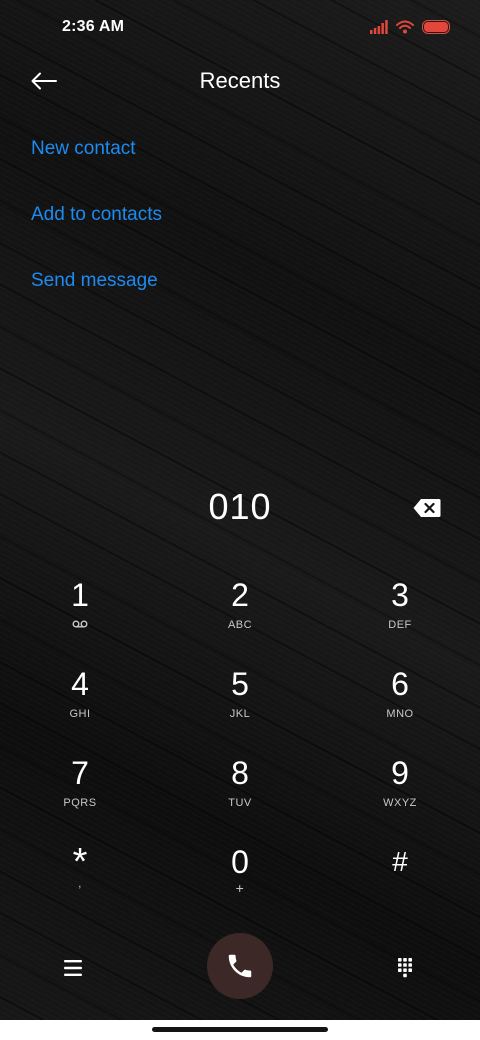  What do you see at coordinates (240, 595) in the screenshot?
I see `key-digit: 2` at bounding box center [240, 595].